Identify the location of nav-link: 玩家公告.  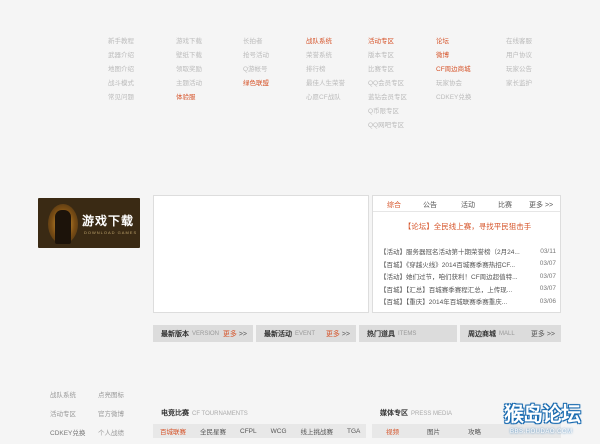
(519, 70).